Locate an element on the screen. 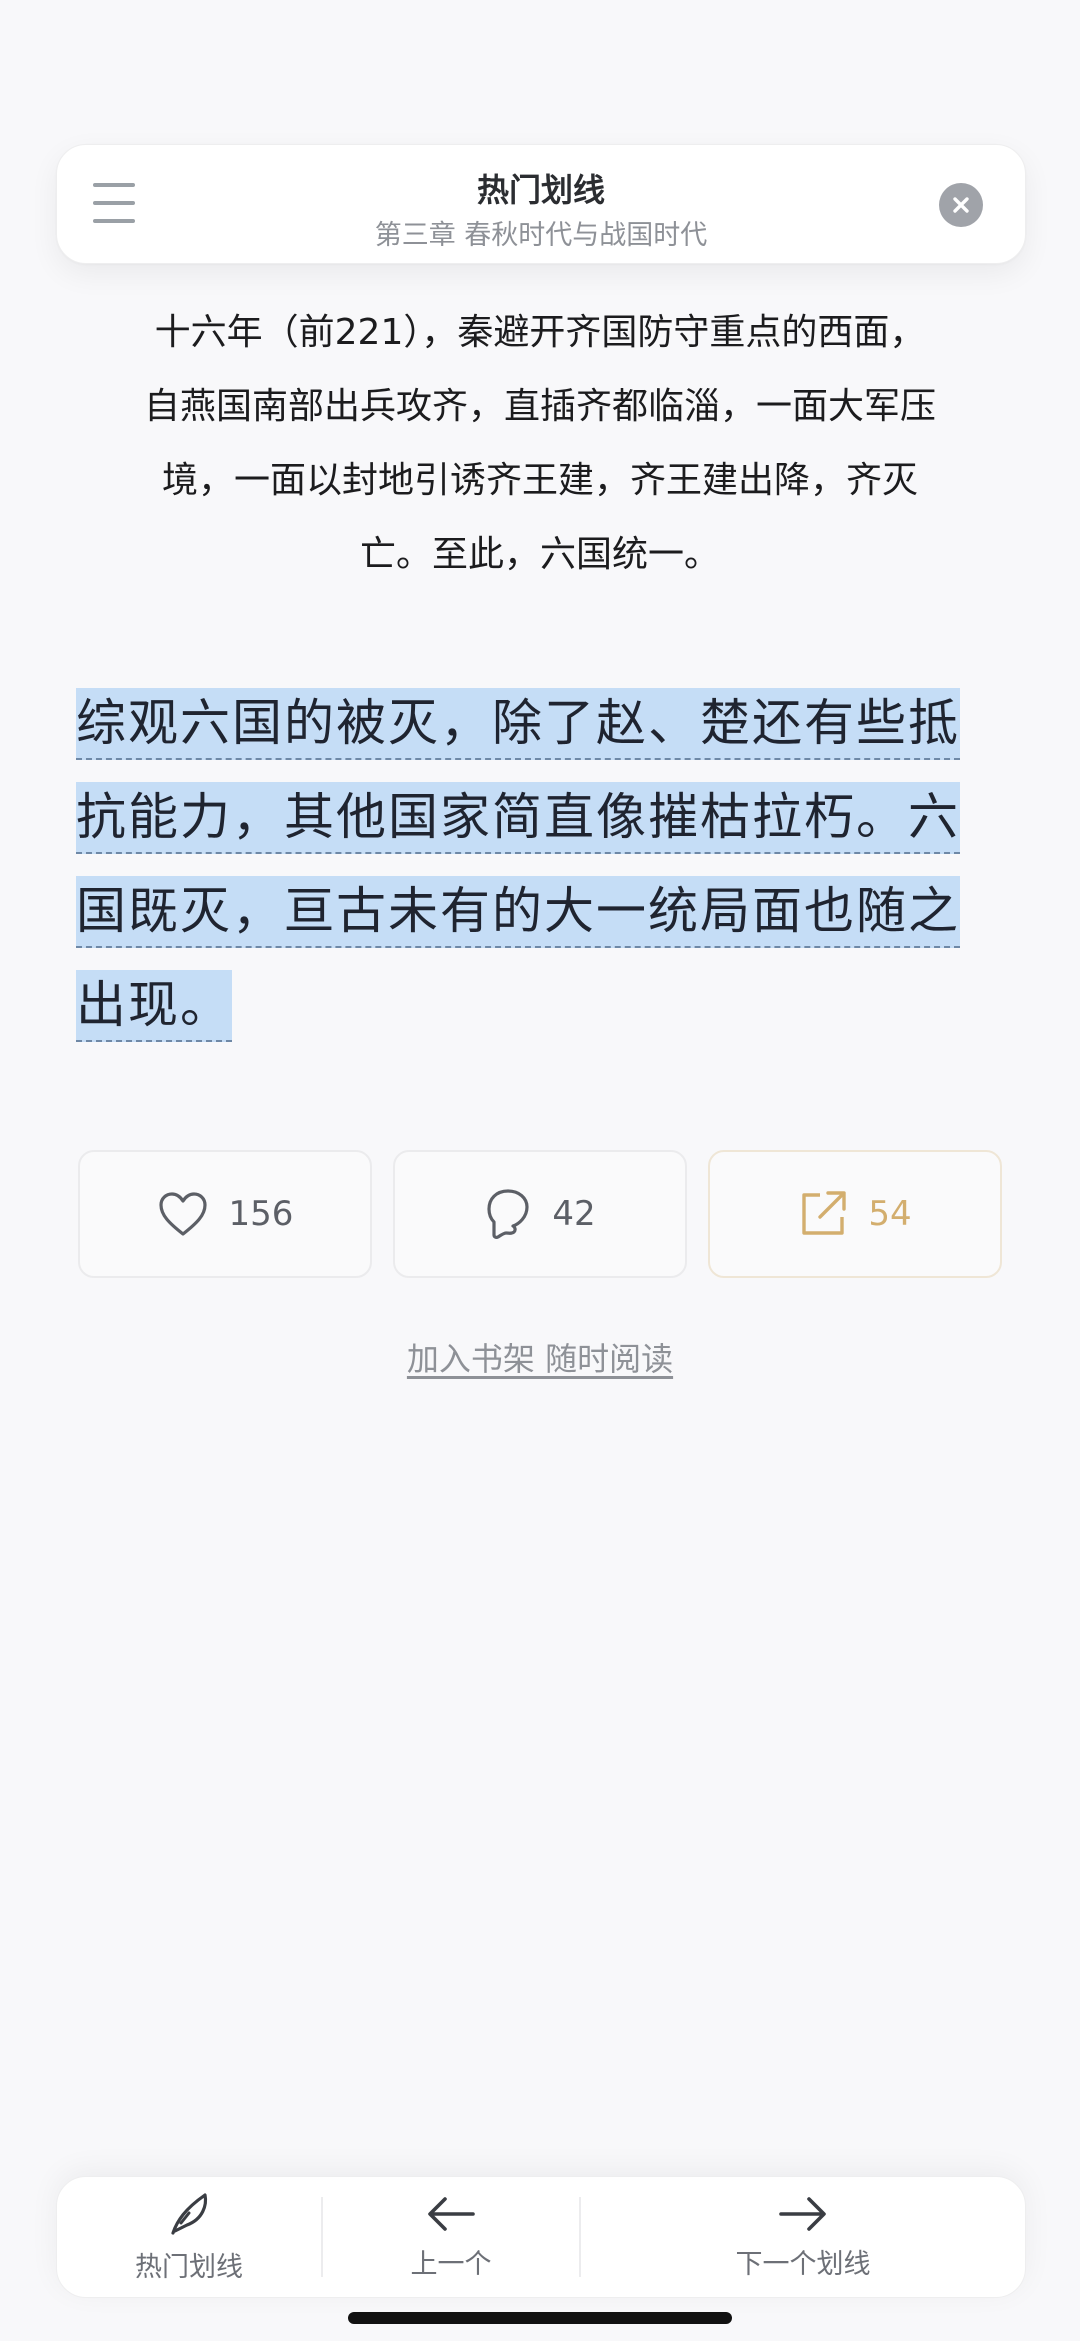 Image resolution: width=1080 pixels, height=2341 pixels. comment-count: 42 is located at coordinates (574, 1214).